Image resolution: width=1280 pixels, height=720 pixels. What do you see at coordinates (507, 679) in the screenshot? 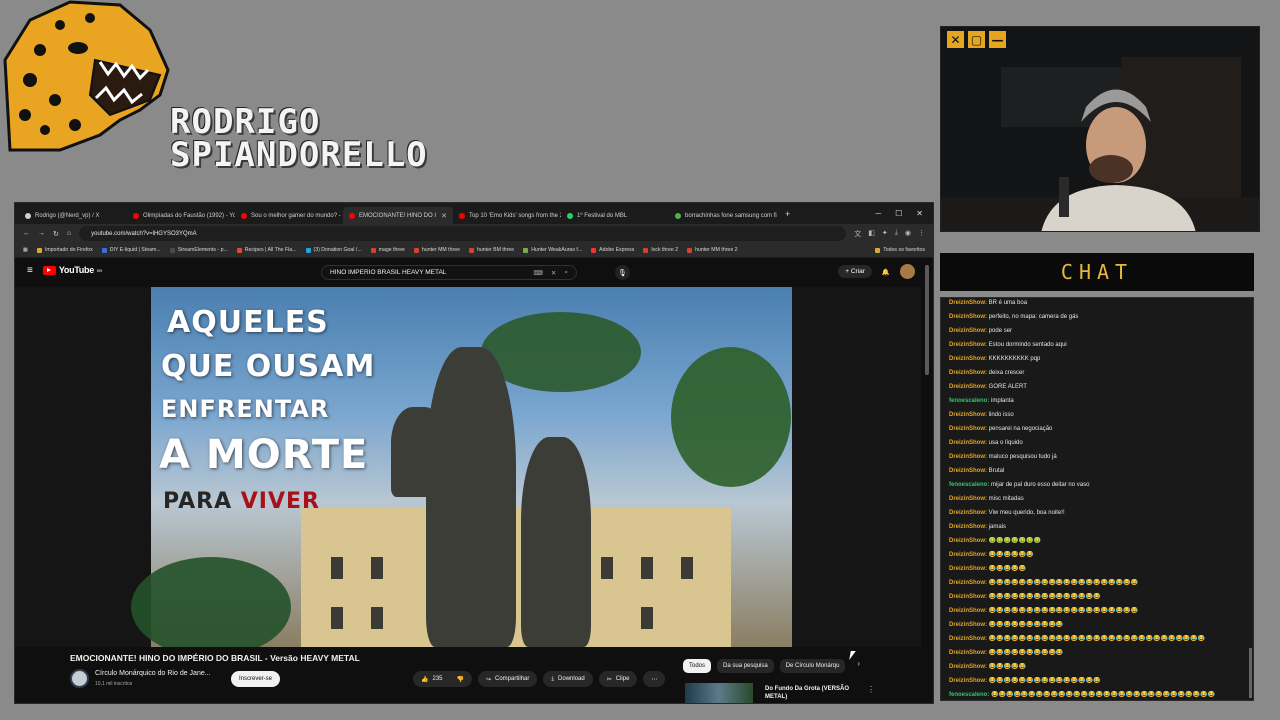
I see `share-button: ↪ Compartilhar` at bounding box center [507, 679].